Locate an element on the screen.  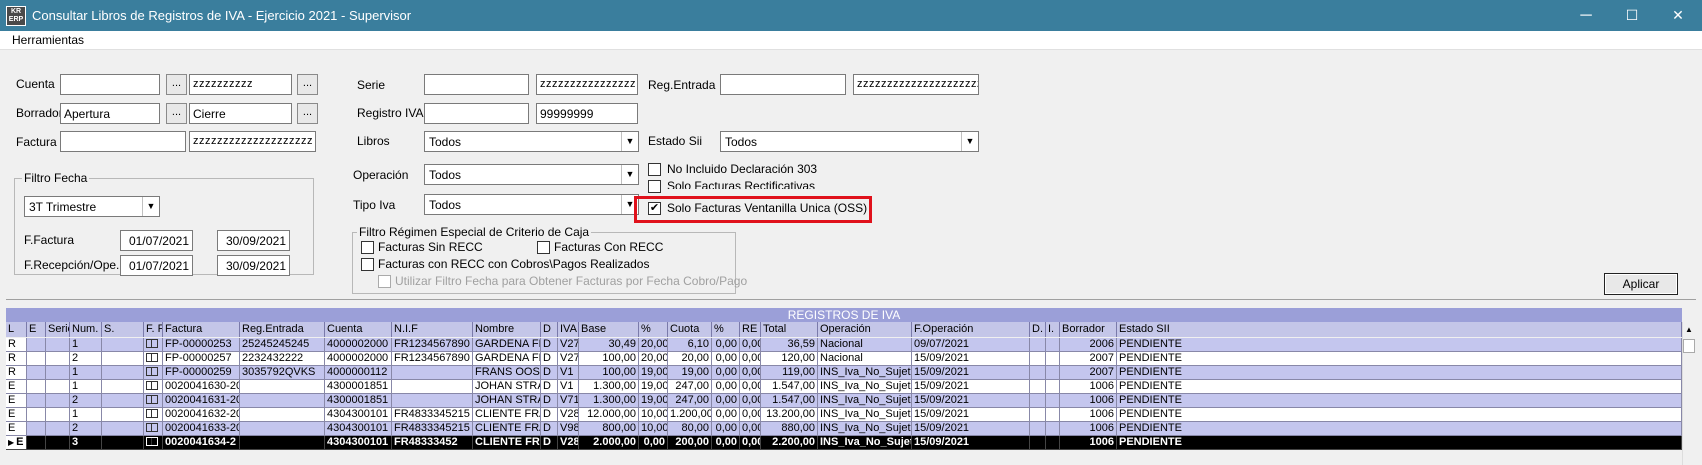
cell-f-factura is located at coordinates (153, 373).